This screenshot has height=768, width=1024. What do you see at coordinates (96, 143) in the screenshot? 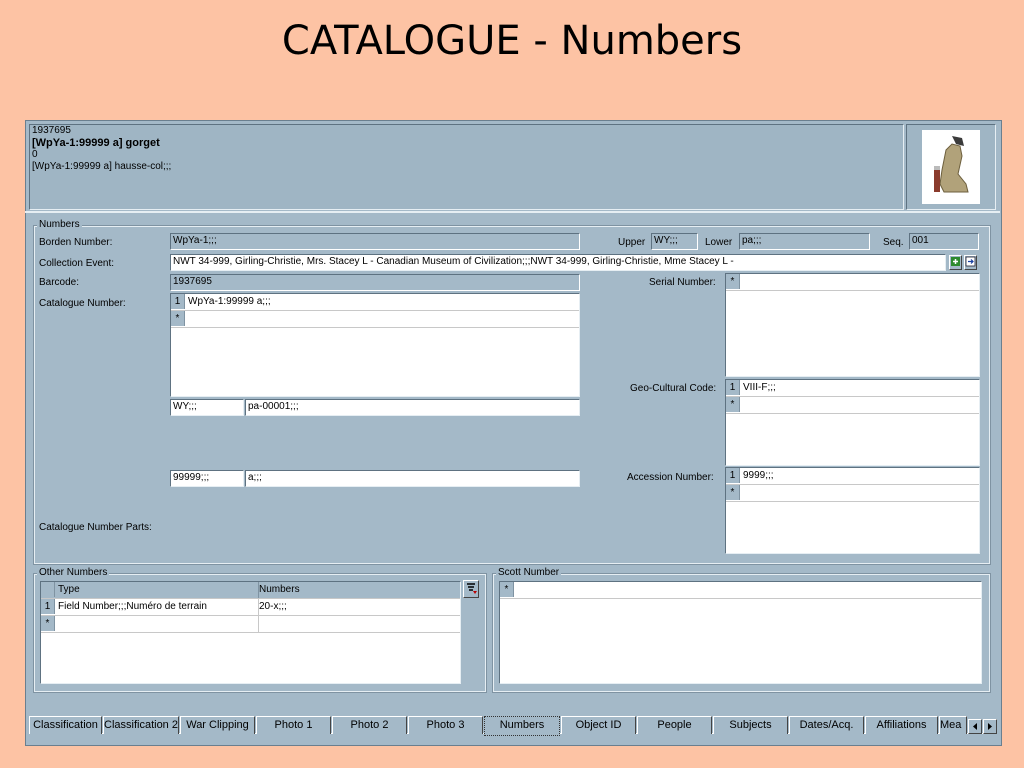
I see `header-title: [WpYa-1:99999 a] gorget` at bounding box center [96, 143].